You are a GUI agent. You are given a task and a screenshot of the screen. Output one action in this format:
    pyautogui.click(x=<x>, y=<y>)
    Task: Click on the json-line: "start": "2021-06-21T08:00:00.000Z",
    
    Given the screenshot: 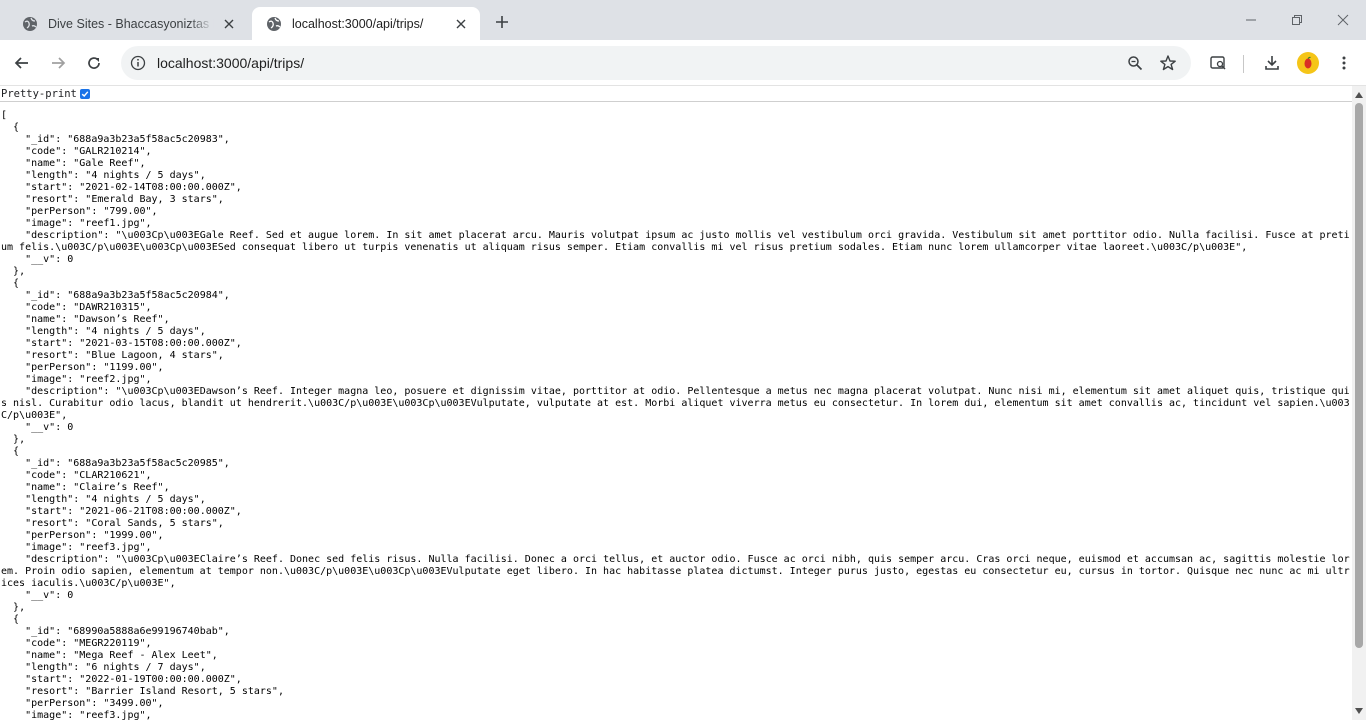 What is the action you would take?
    pyautogui.click(x=121, y=511)
    